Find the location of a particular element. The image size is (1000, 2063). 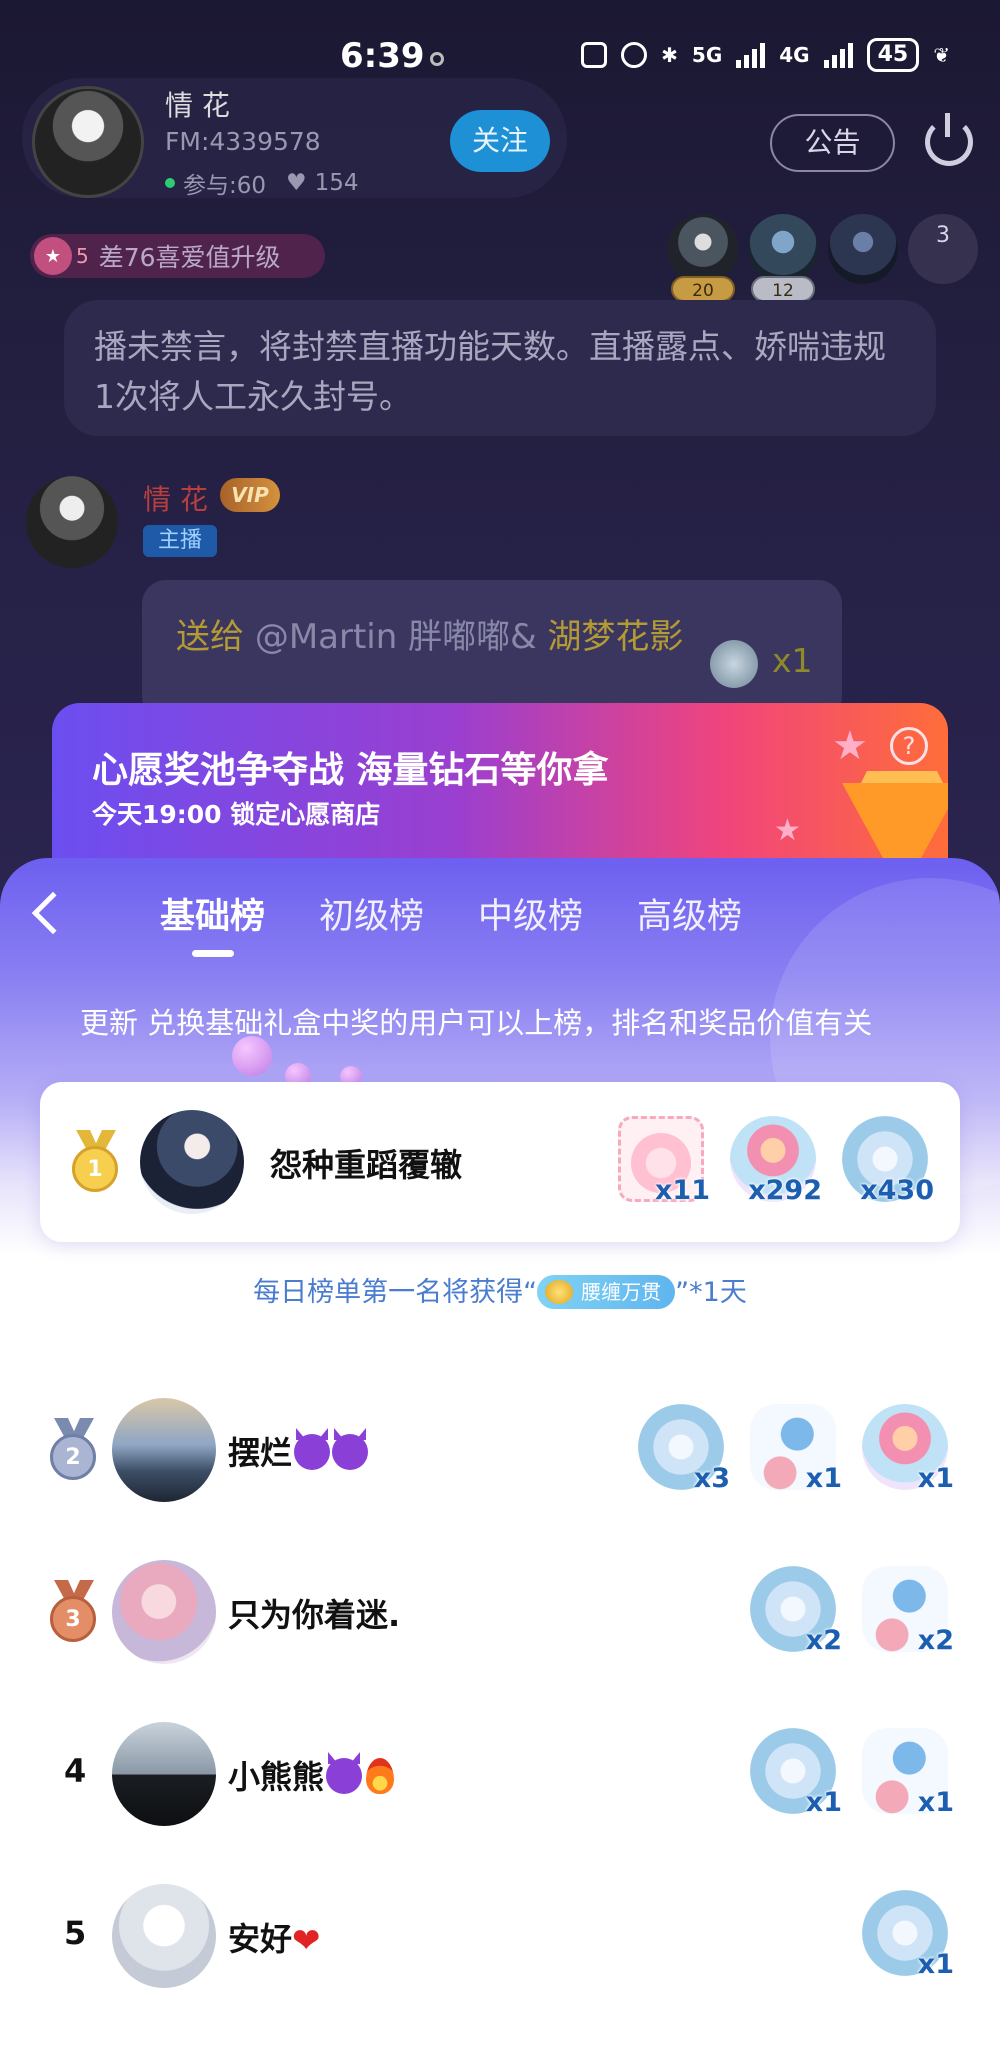

star-decoration-icon: ★ is located at coordinates (850, 746).